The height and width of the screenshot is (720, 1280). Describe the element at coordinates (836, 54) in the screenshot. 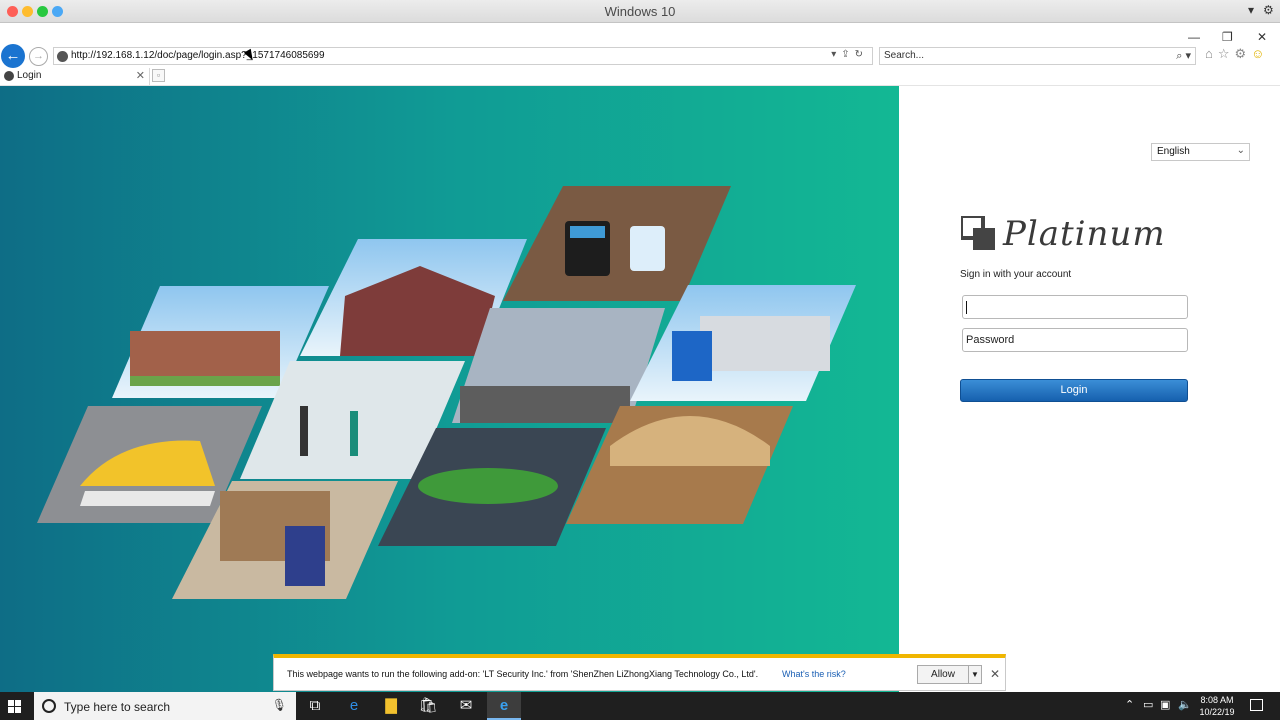

I see `address-dropdown-icon: ▾` at that location.